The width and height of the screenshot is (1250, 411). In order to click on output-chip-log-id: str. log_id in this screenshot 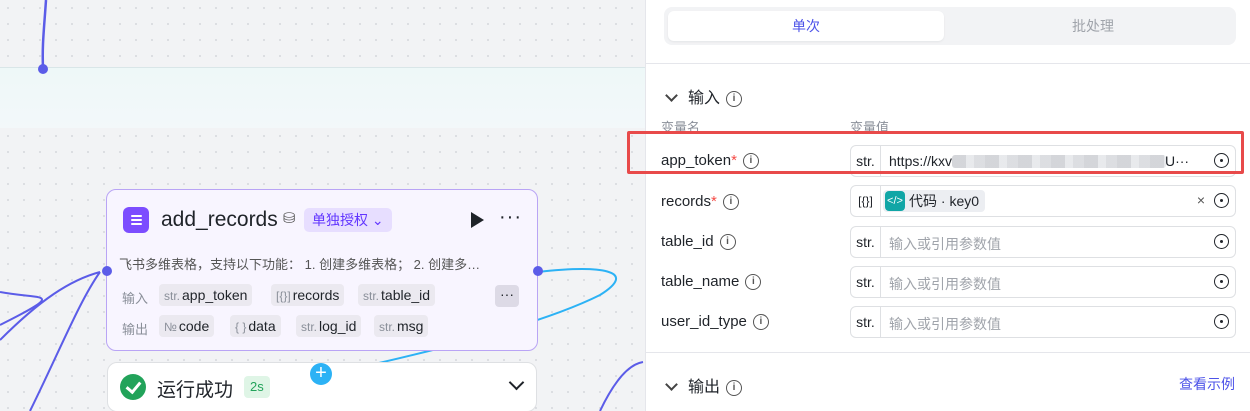, I will do `click(329, 326)`.